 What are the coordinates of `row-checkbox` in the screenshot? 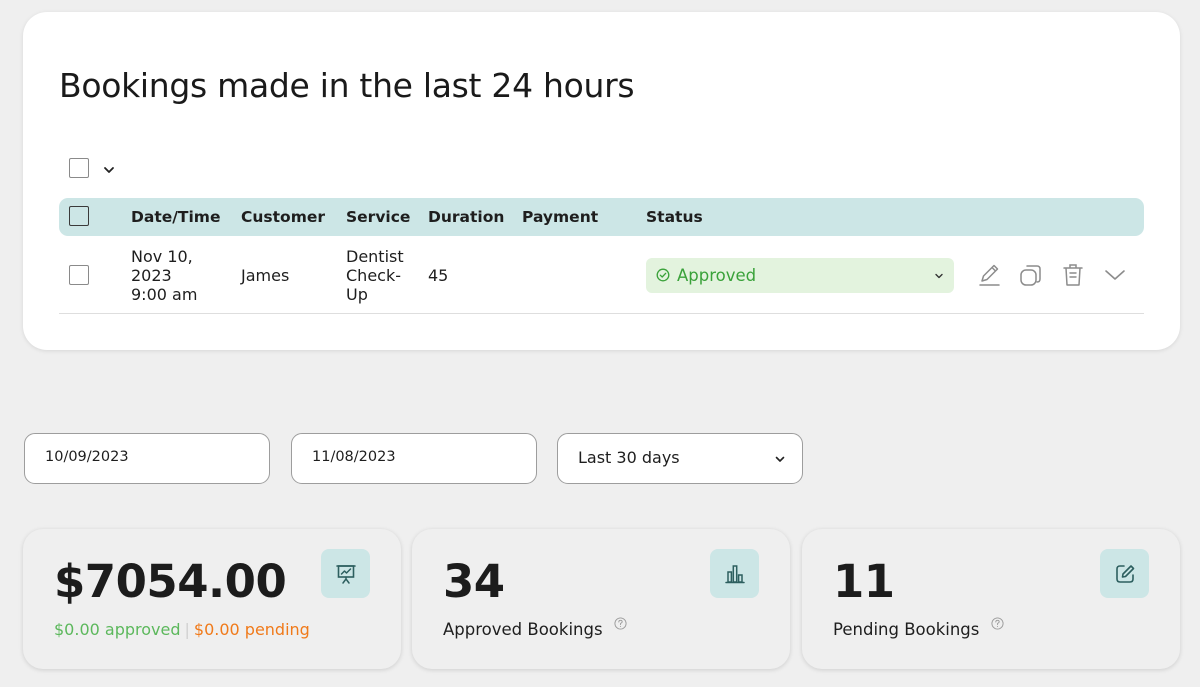 It's located at (79, 275).